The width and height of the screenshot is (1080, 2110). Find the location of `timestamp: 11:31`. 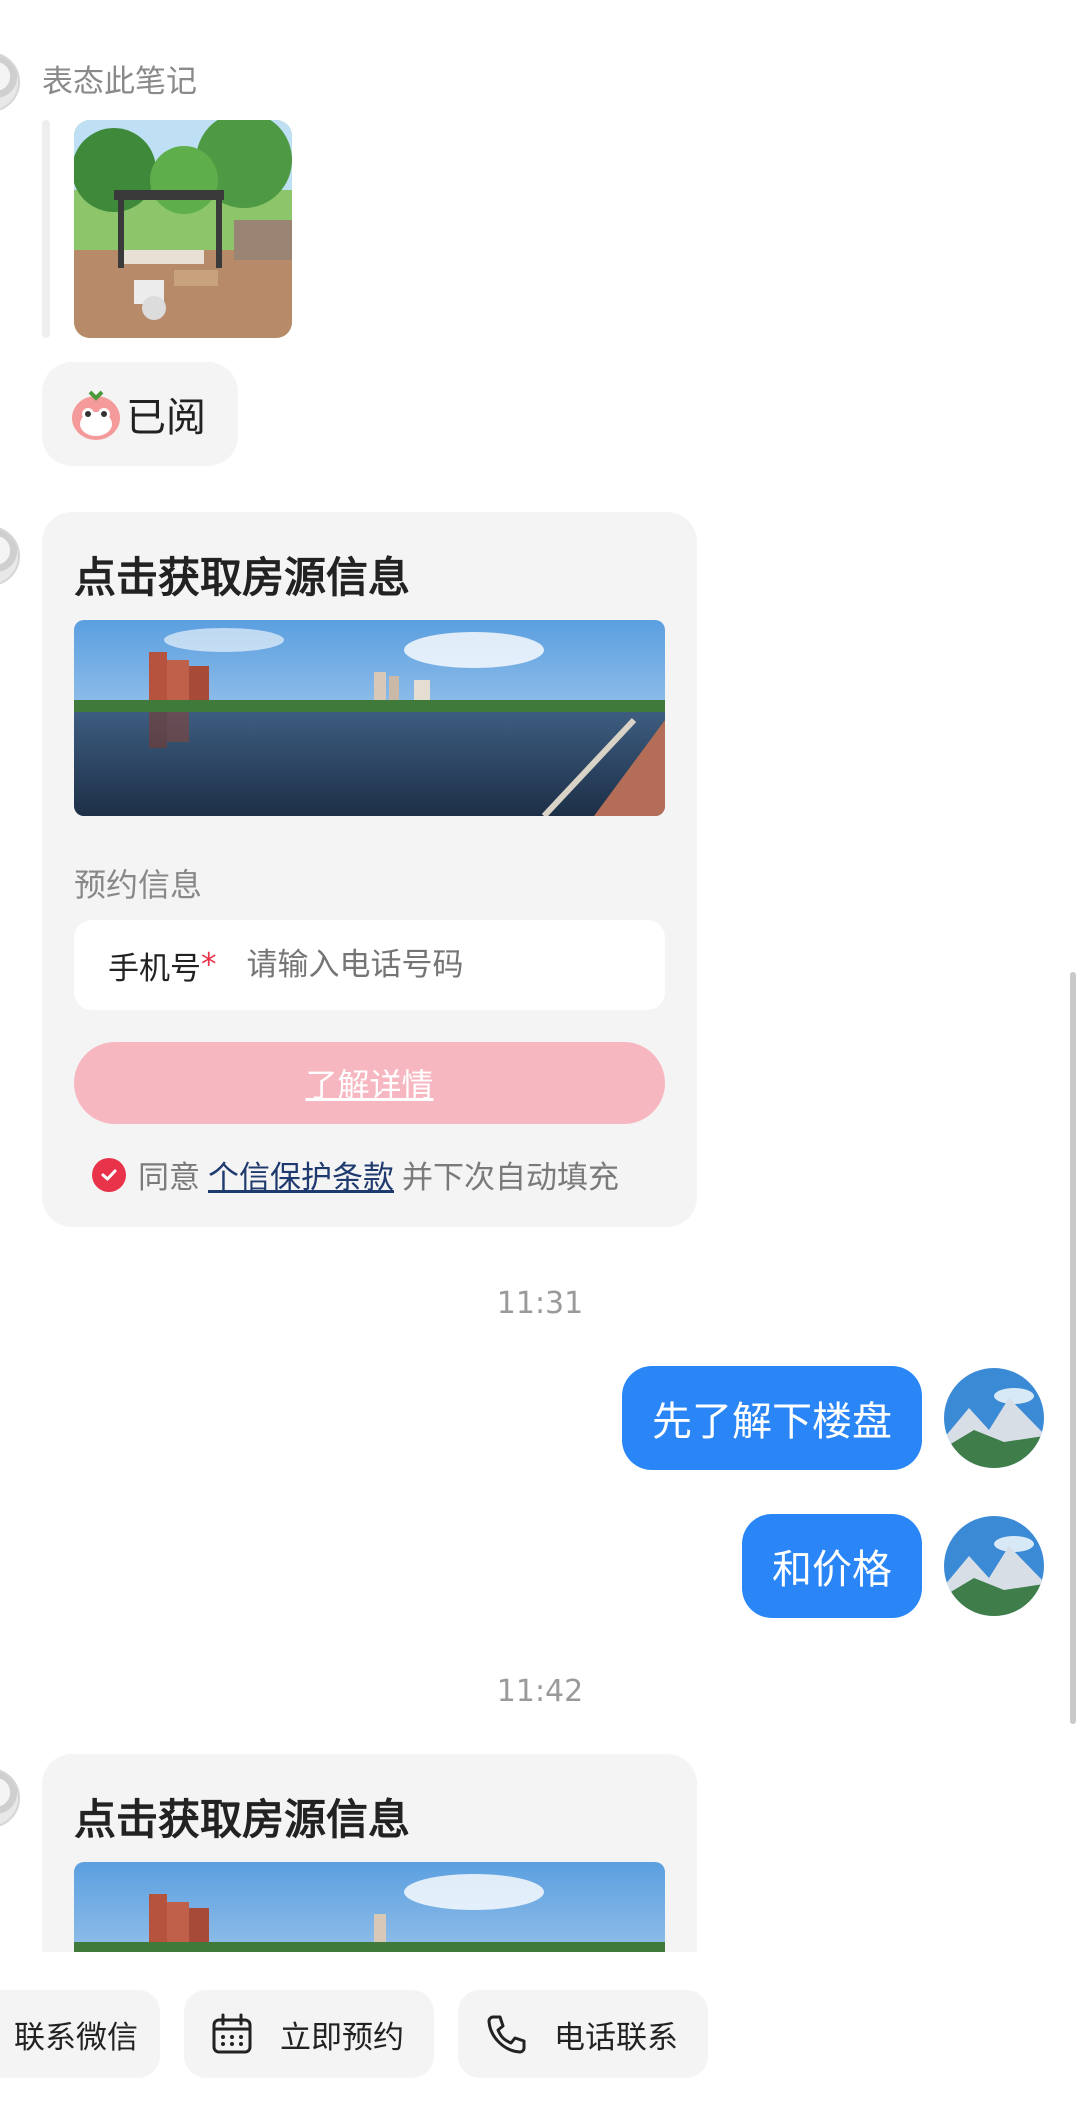

timestamp: 11:31 is located at coordinates (540, 1303).